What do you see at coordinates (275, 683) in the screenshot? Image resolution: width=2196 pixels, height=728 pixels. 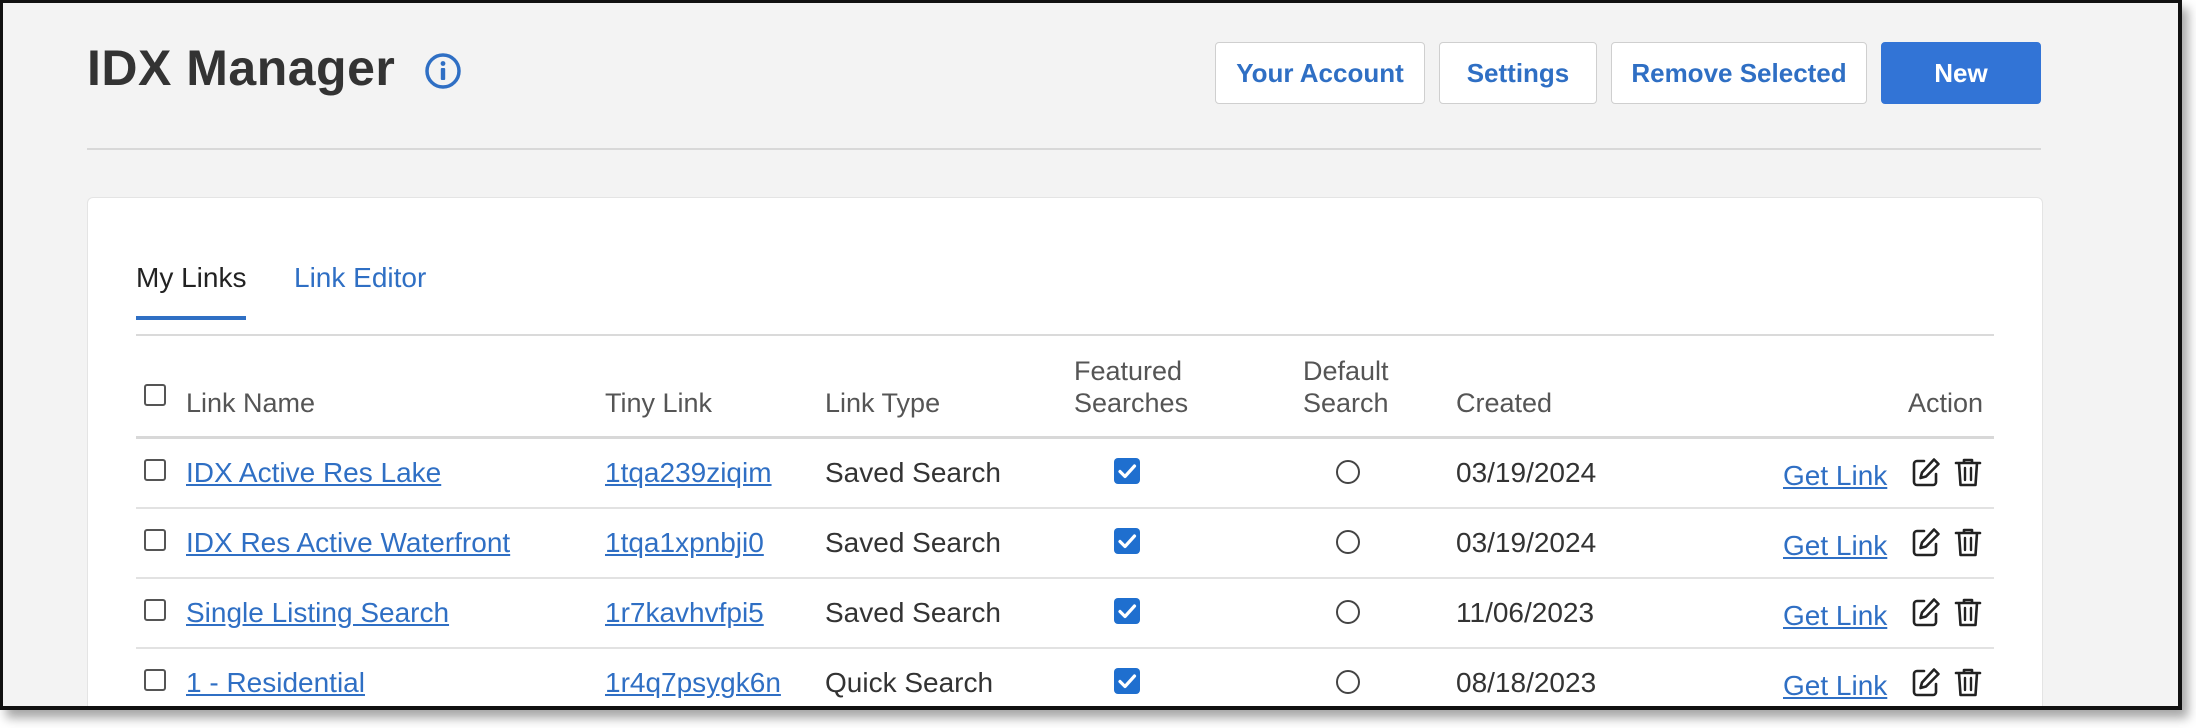 I see `link-name: 1 - Residential` at bounding box center [275, 683].